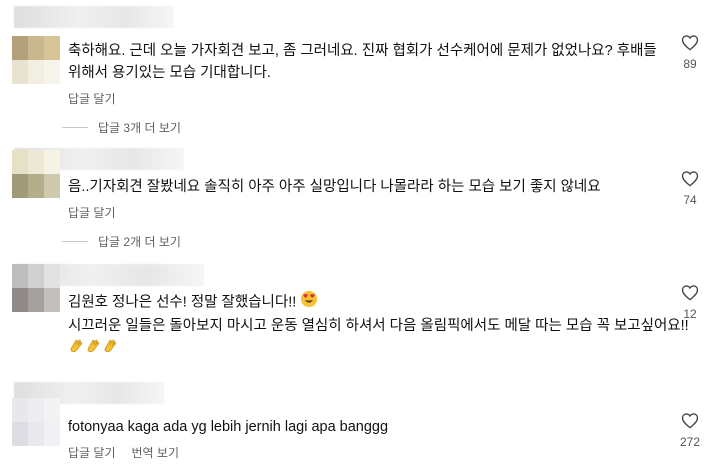  Describe the element at coordinates (139, 242) in the screenshot. I see `view-replies-label: 답글 2개 더 보기` at that location.